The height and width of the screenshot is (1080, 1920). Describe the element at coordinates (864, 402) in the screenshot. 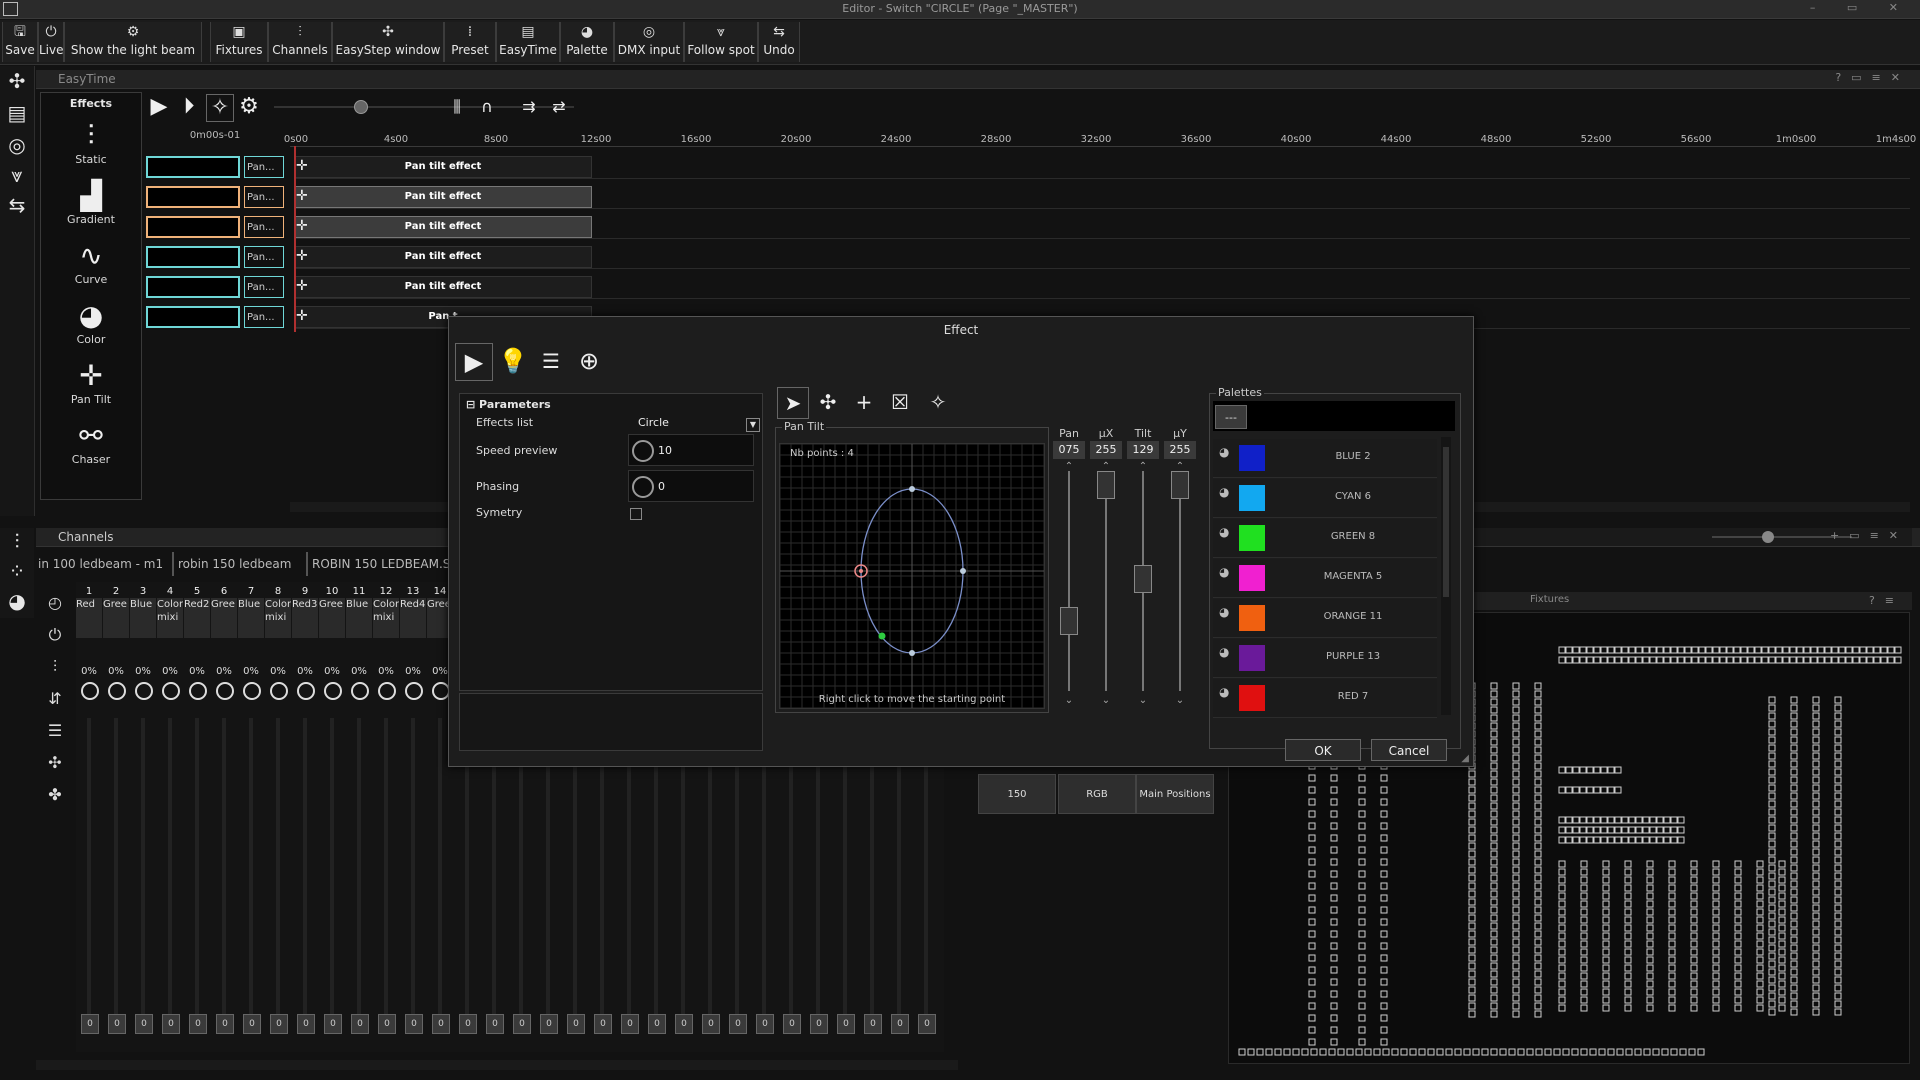

I see `add-point-icon: +` at that location.